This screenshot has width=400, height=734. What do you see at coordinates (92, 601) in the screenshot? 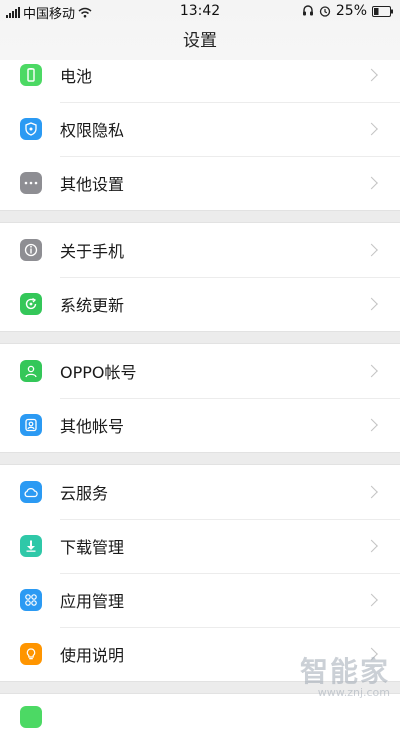
I see `setting-label: 应用管理` at bounding box center [92, 601].